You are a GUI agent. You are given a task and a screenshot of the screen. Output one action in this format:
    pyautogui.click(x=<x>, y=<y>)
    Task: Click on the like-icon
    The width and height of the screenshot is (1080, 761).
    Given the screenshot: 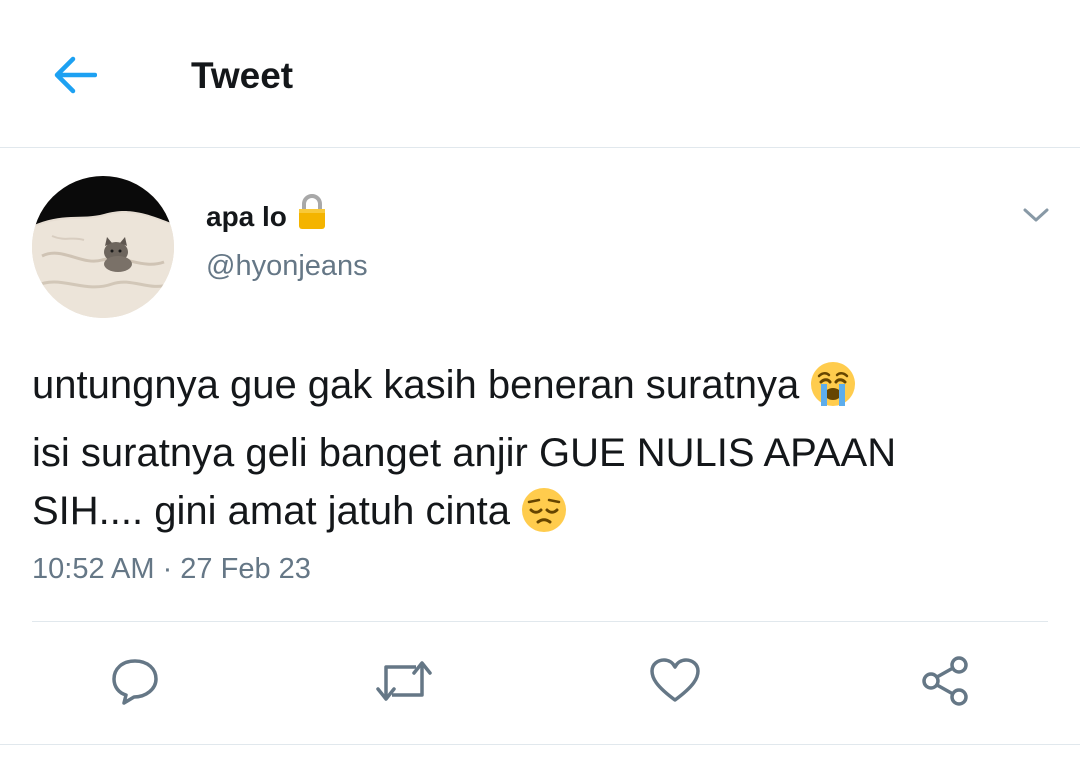 What is the action you would take?
    pyautogui.click(x=675, y=680)
    